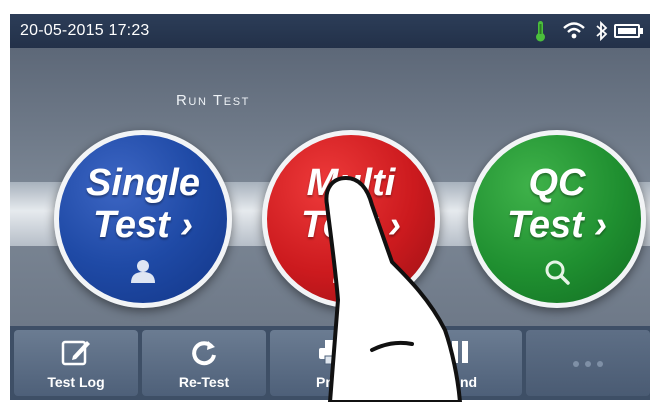 This screenshot has height=402, width=660. What do you see at coordinates (143, 225) in the screenshot?
I see `single-test-line2: Test ›` at bounding box center [143, 225].